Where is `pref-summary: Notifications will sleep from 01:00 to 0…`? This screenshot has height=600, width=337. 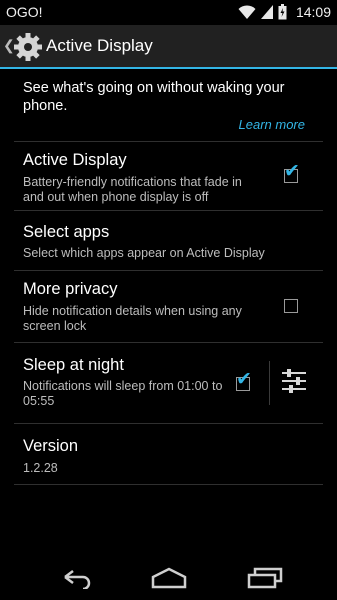 pref-summary: Notifications will sleep from 01:00 to 0… is located at coordinates (123, 393).